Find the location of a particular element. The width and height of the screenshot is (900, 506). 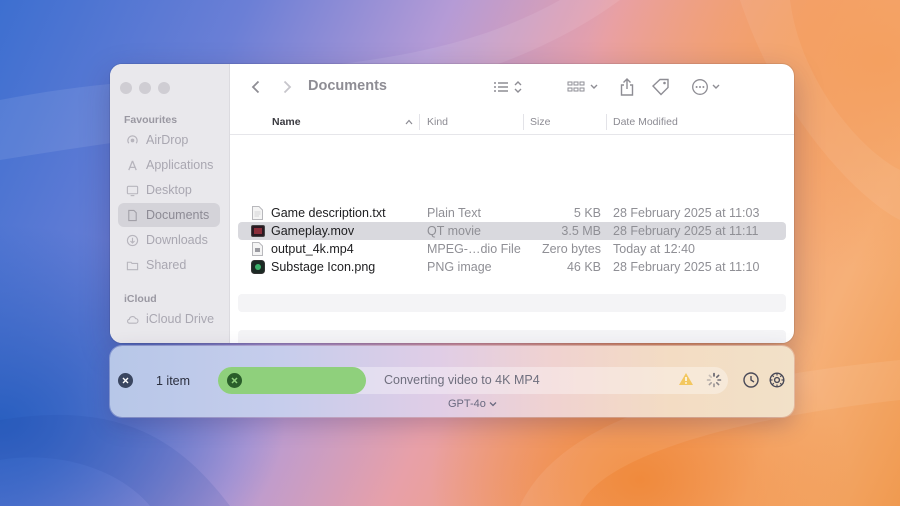

finder-toolbar: Documents is located at coordinates (512, 87).